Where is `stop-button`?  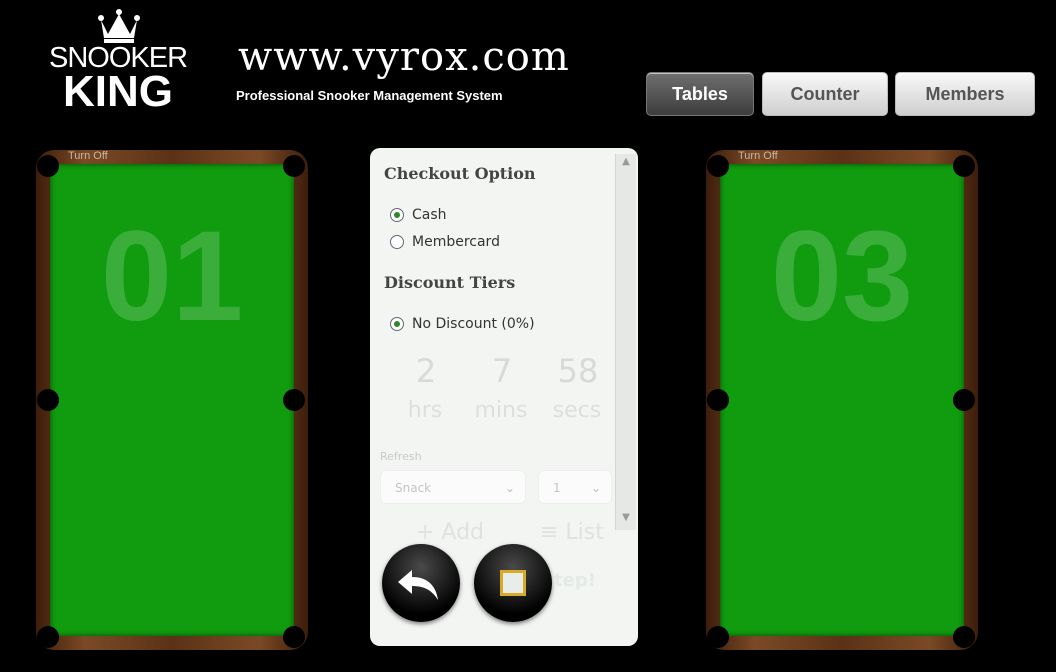
stop-button is located at coordinates (513, 583).